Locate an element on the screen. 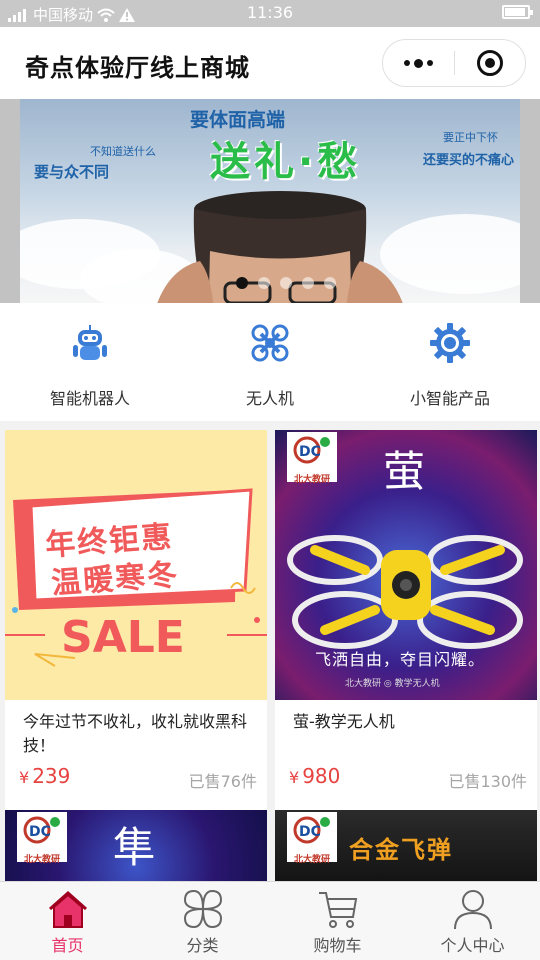  category-icon is located at coordinates (202, 909).